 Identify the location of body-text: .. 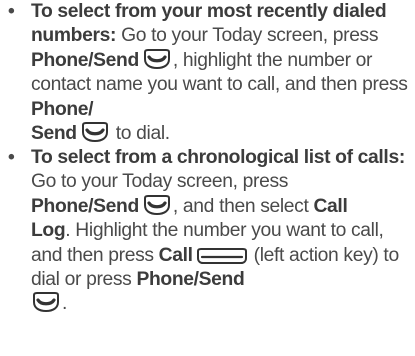
(65, 304).